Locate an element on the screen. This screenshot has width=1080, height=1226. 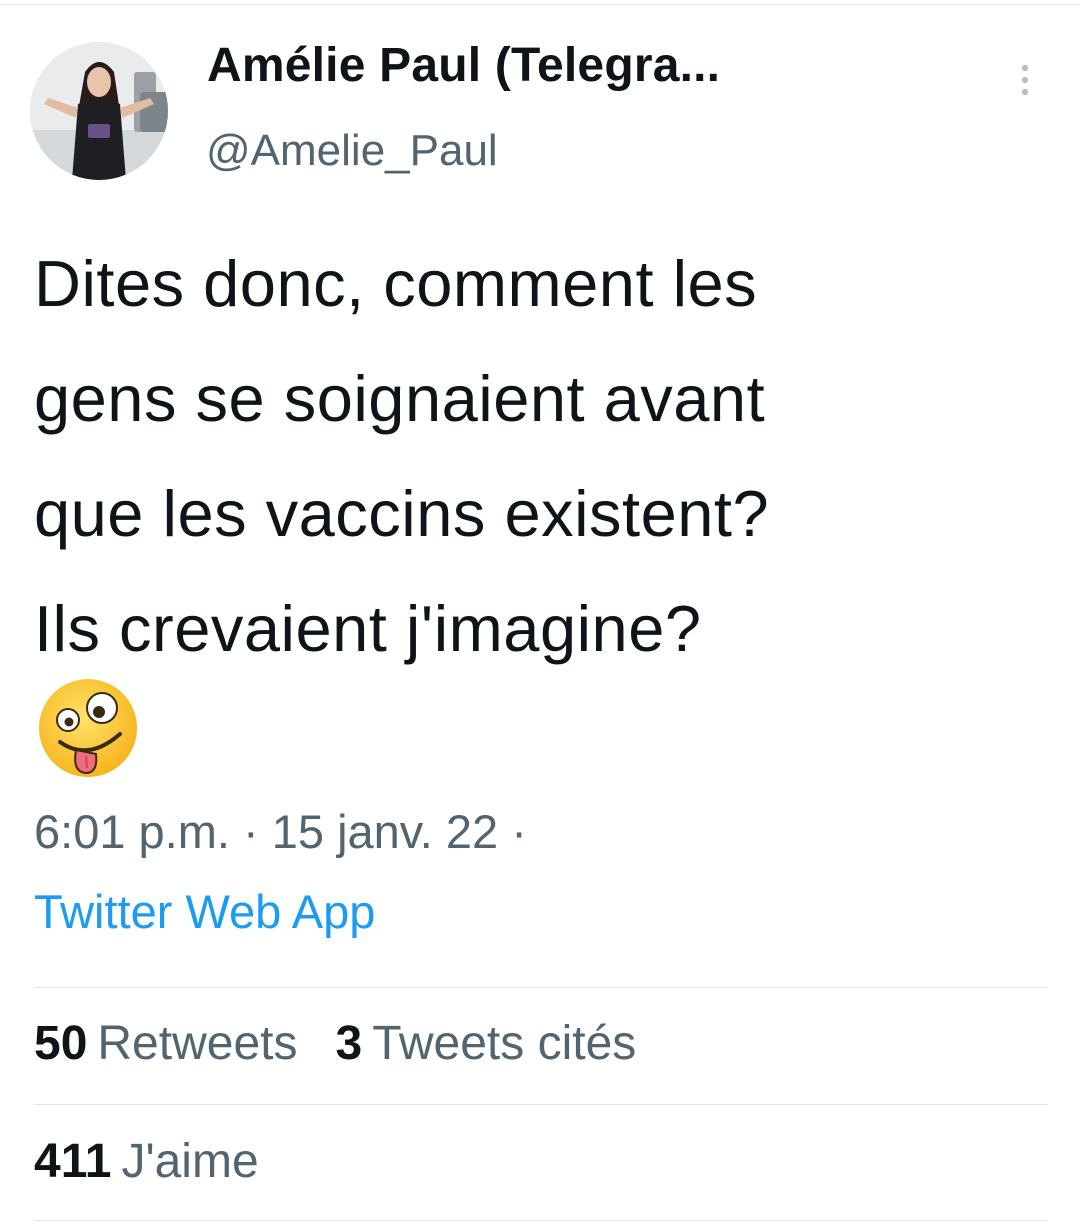
avatar is located at coordinates (99, 111).